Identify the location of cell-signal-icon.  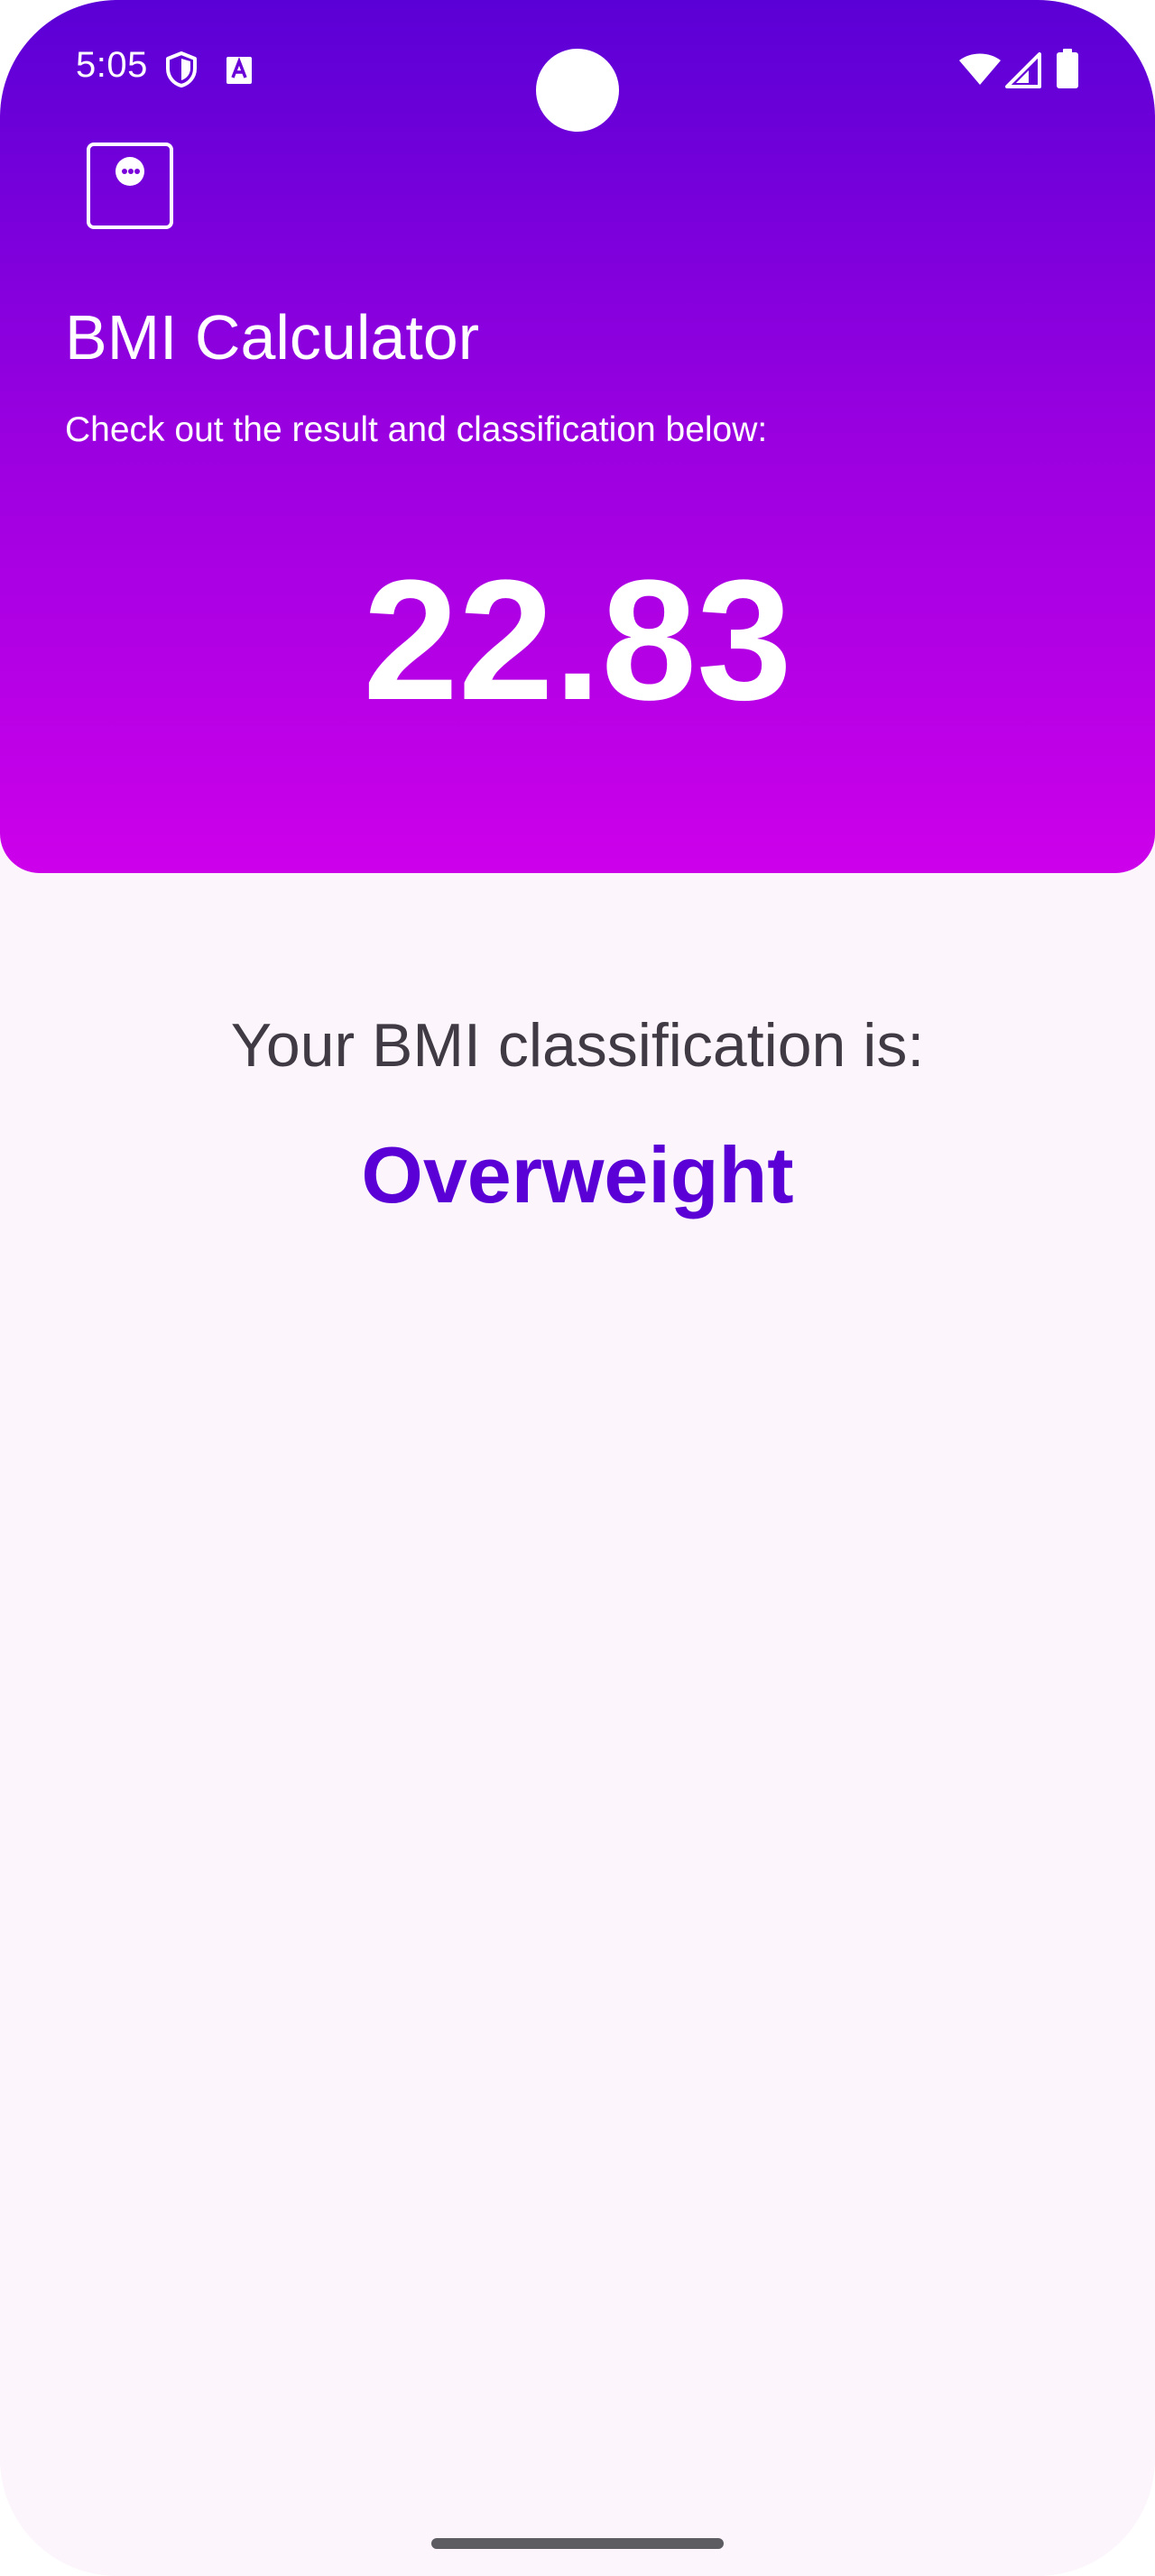
(1023, 70).